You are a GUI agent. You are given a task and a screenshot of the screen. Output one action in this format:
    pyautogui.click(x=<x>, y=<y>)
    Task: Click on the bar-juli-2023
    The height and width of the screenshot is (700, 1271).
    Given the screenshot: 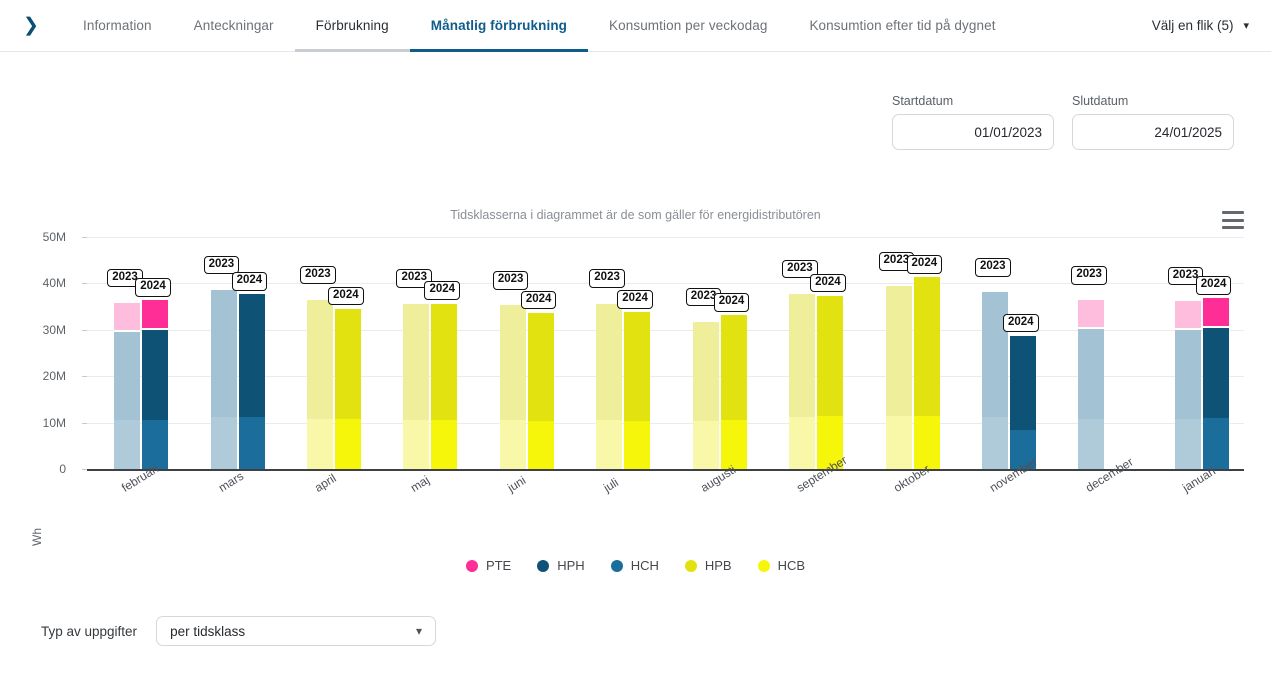 What is the action you would take?
    pyautogui.click(x=609, y=385)
    